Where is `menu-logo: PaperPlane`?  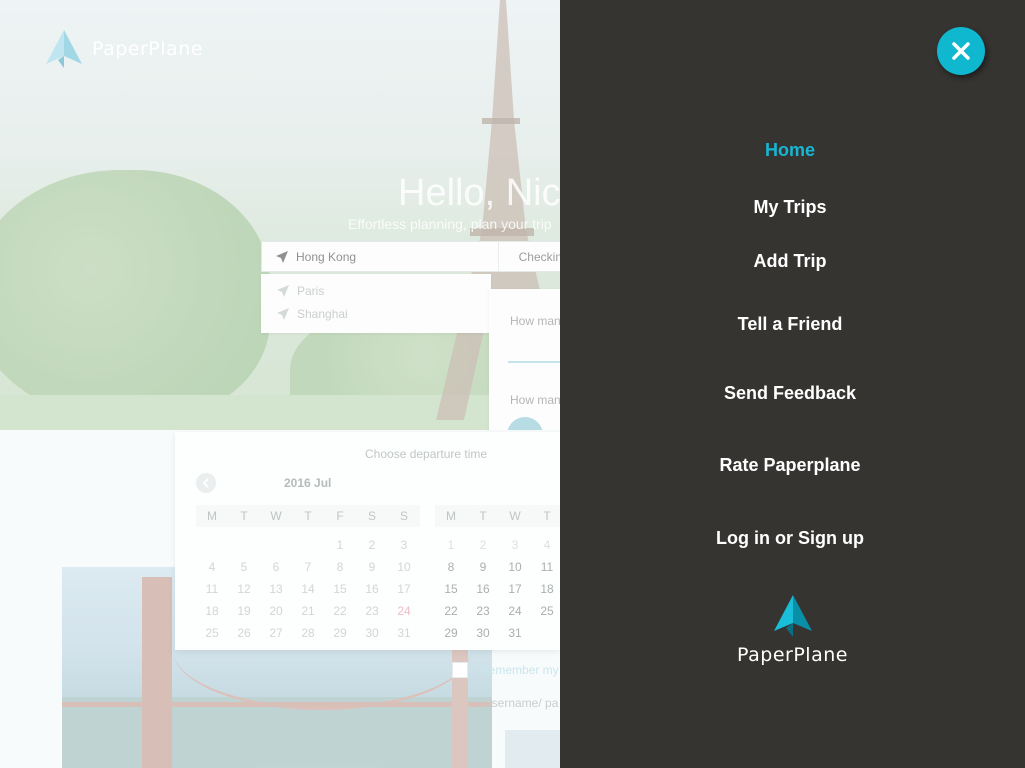
menu-logo: PaperPlane is located at coordinates (792, 630).